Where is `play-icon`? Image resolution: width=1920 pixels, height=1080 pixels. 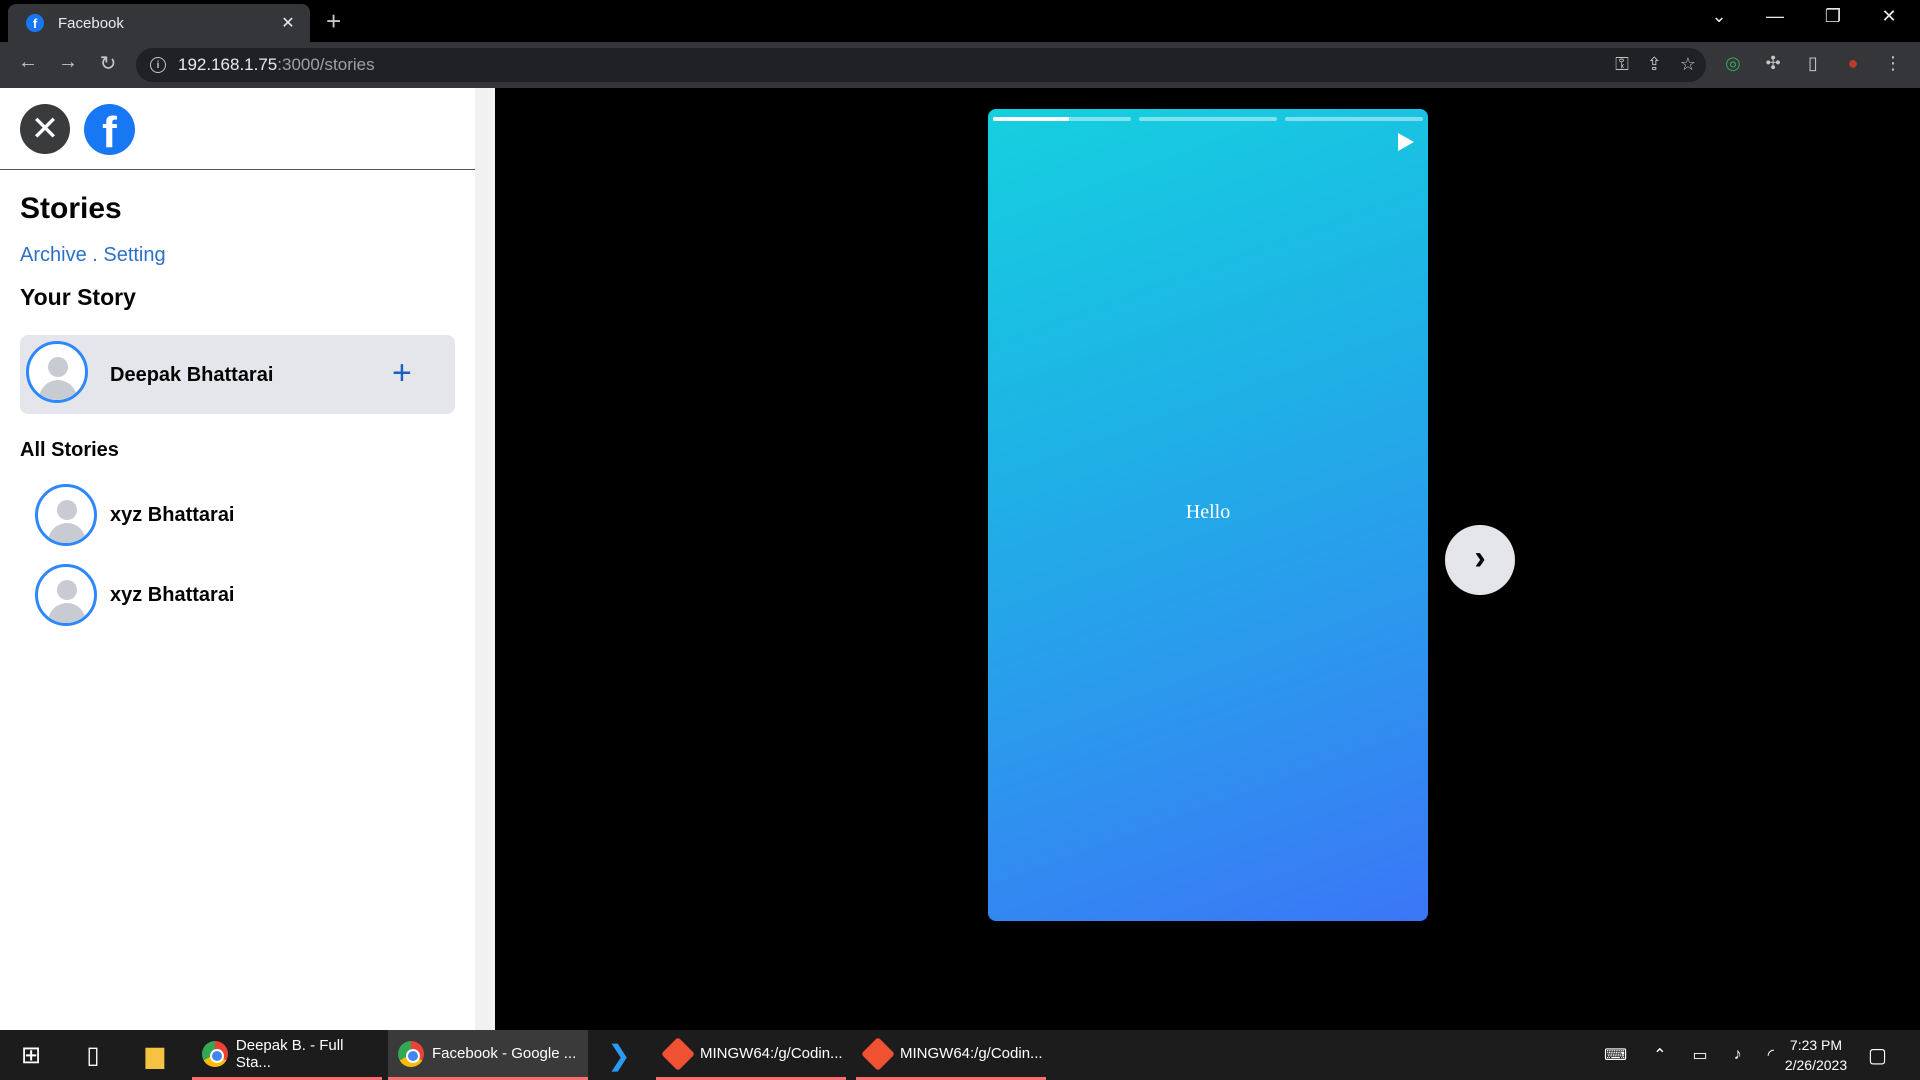 play-icon is located at coordinates (1406, 142).